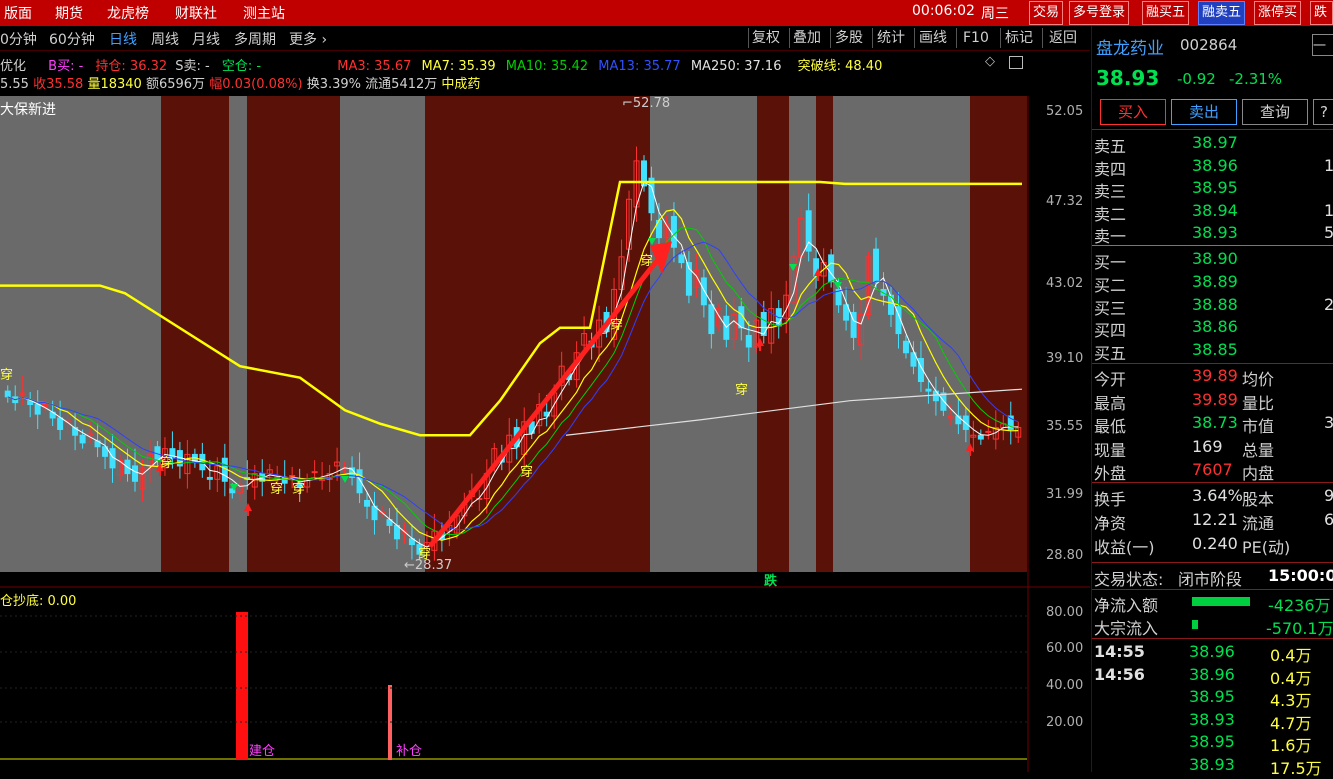 The image size is (1333, 779). What do you see at coordinates (1212, 401) in the screenshot?
I see `stat-row: 最高 39.89 量比` at bounding box center [1212, 401].